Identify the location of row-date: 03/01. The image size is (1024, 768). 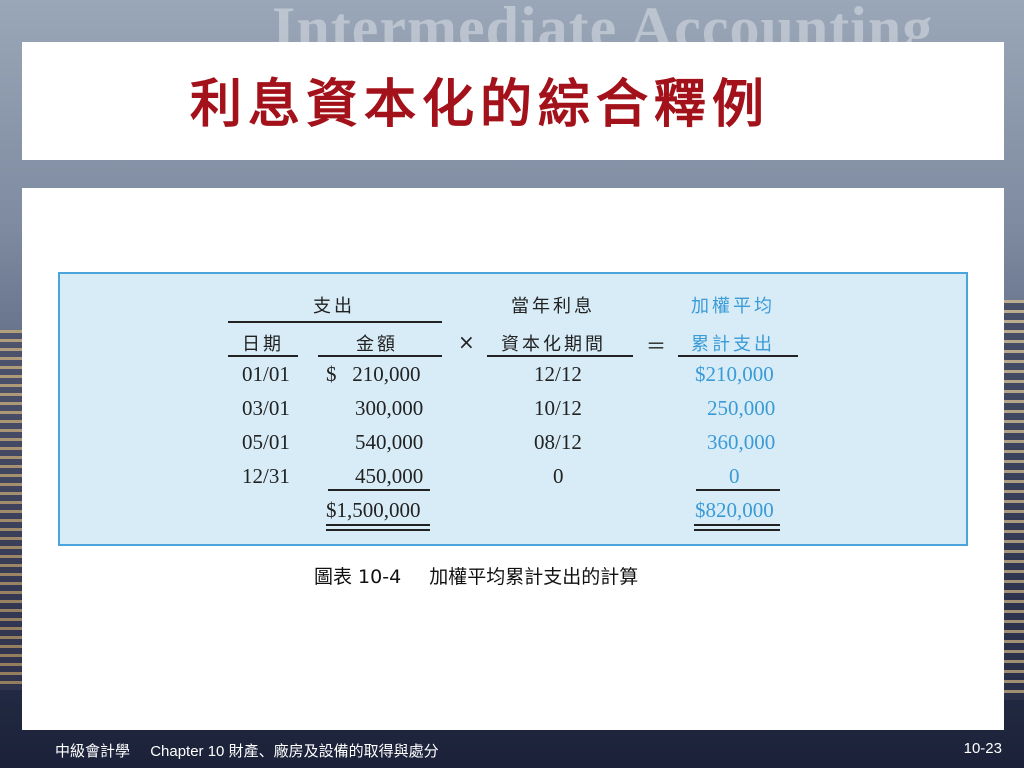
(266, 408).